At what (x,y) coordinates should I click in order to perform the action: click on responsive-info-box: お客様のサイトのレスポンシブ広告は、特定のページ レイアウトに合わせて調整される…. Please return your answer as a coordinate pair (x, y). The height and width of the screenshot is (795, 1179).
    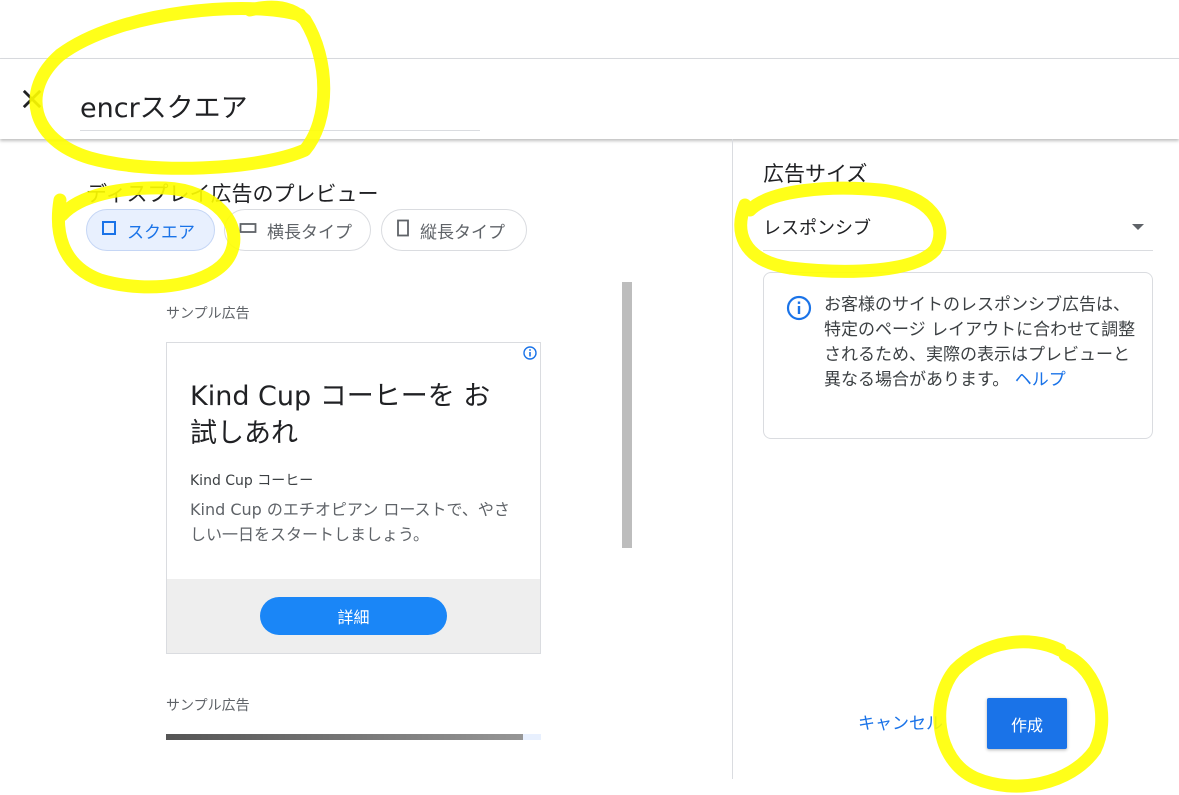
    Looking at the image, I should click on (958, 355).